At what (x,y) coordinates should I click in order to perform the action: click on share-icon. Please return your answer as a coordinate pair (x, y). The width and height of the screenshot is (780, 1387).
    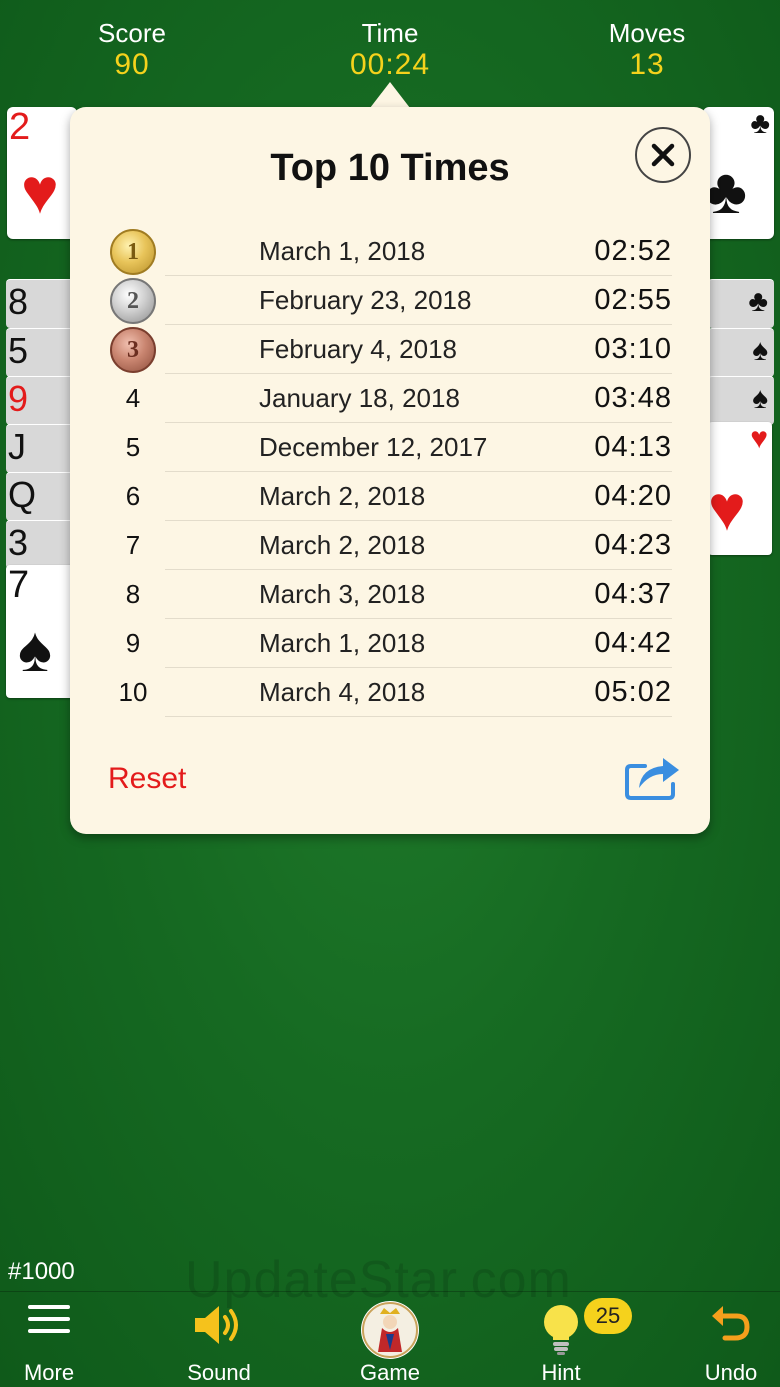
    Looking at the image, I should click on (652, 779).